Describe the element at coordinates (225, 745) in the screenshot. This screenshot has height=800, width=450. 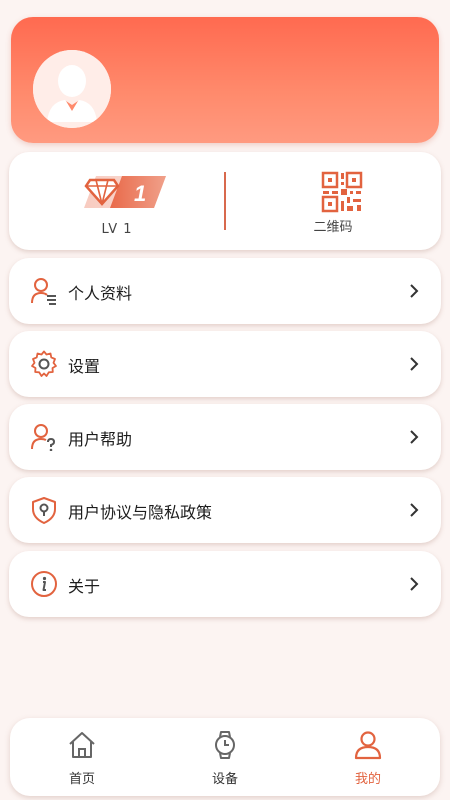
I see `watch-icon` at that location.